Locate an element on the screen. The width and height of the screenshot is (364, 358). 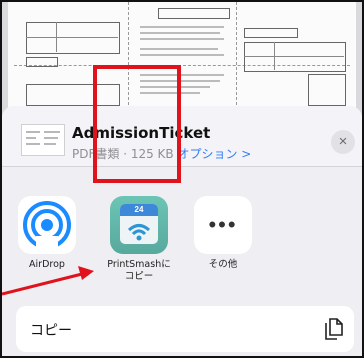
airdrop-icon is located at coordinates (47, 225).